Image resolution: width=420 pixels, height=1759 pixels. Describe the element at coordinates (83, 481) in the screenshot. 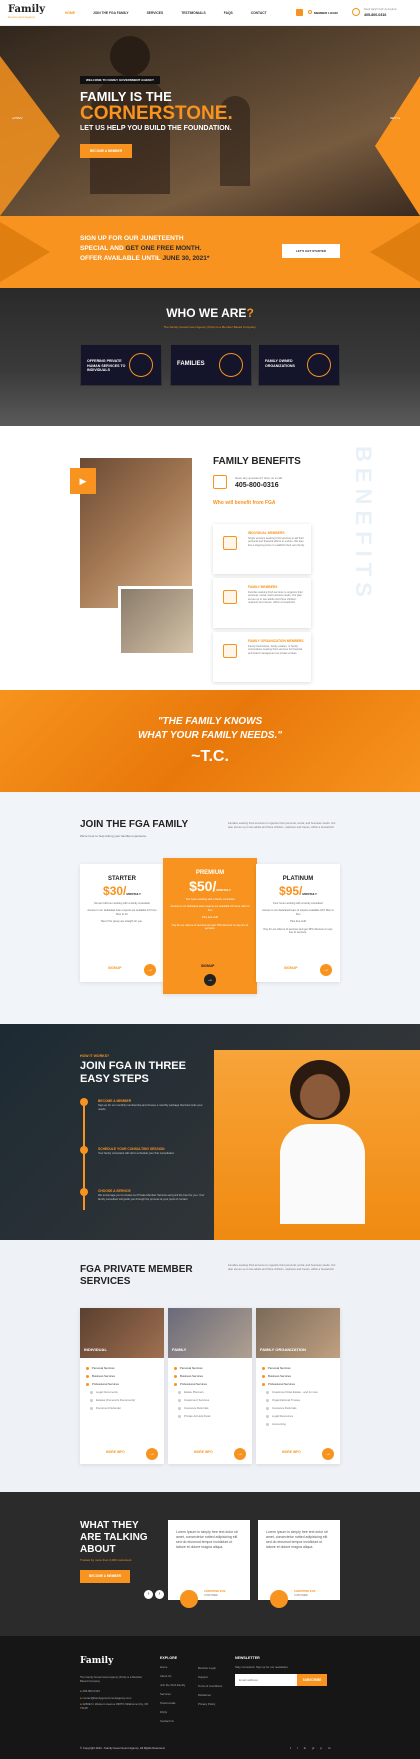

I see `play-video-button: ▶` at that location.